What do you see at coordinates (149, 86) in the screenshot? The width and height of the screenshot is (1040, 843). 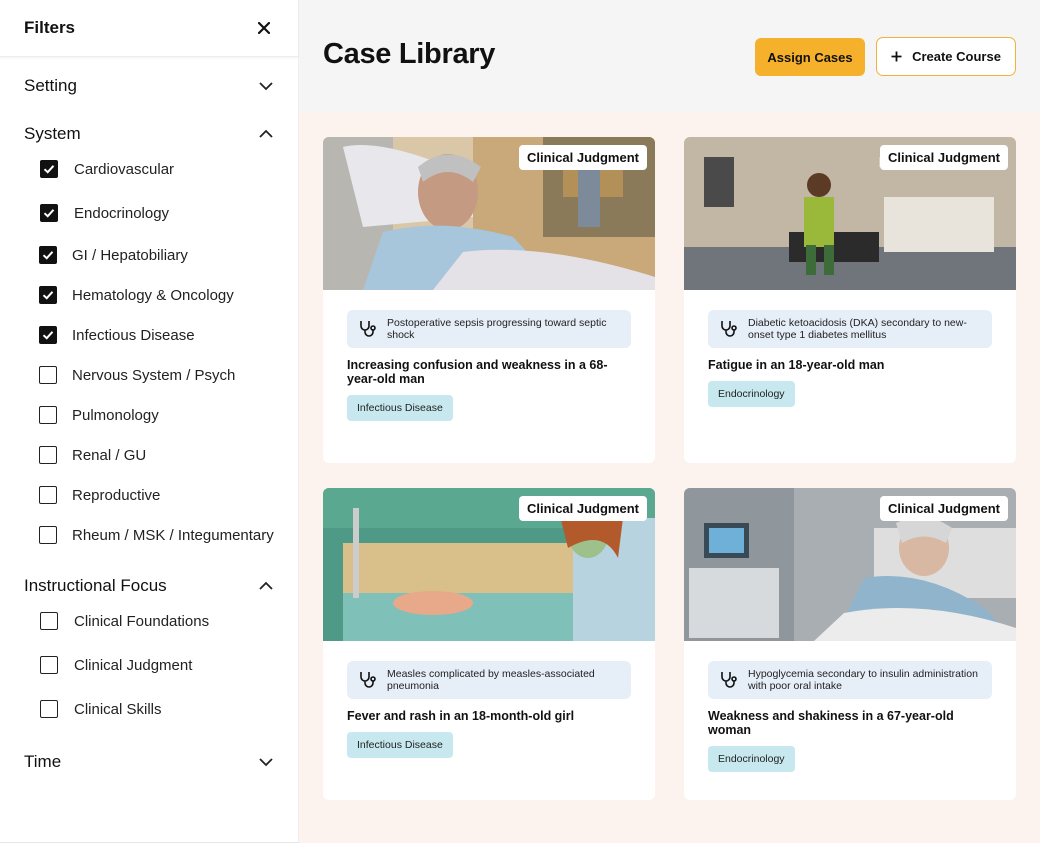 I see `section-setting: Setting` at bounding box center [149, 86].